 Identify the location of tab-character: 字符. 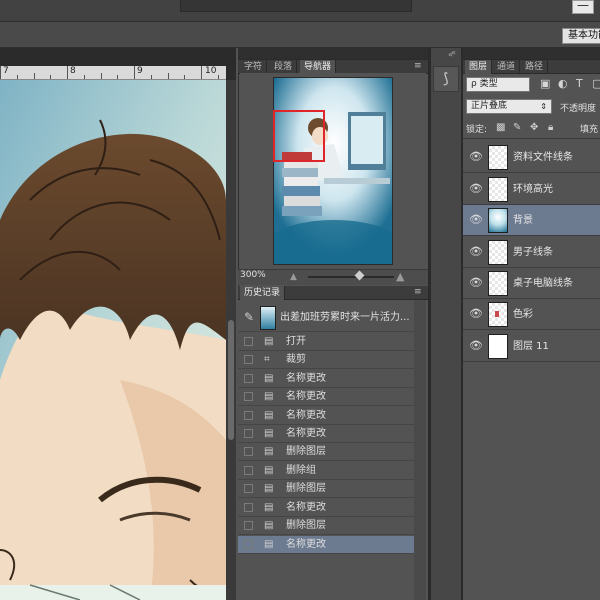
(254, 67).